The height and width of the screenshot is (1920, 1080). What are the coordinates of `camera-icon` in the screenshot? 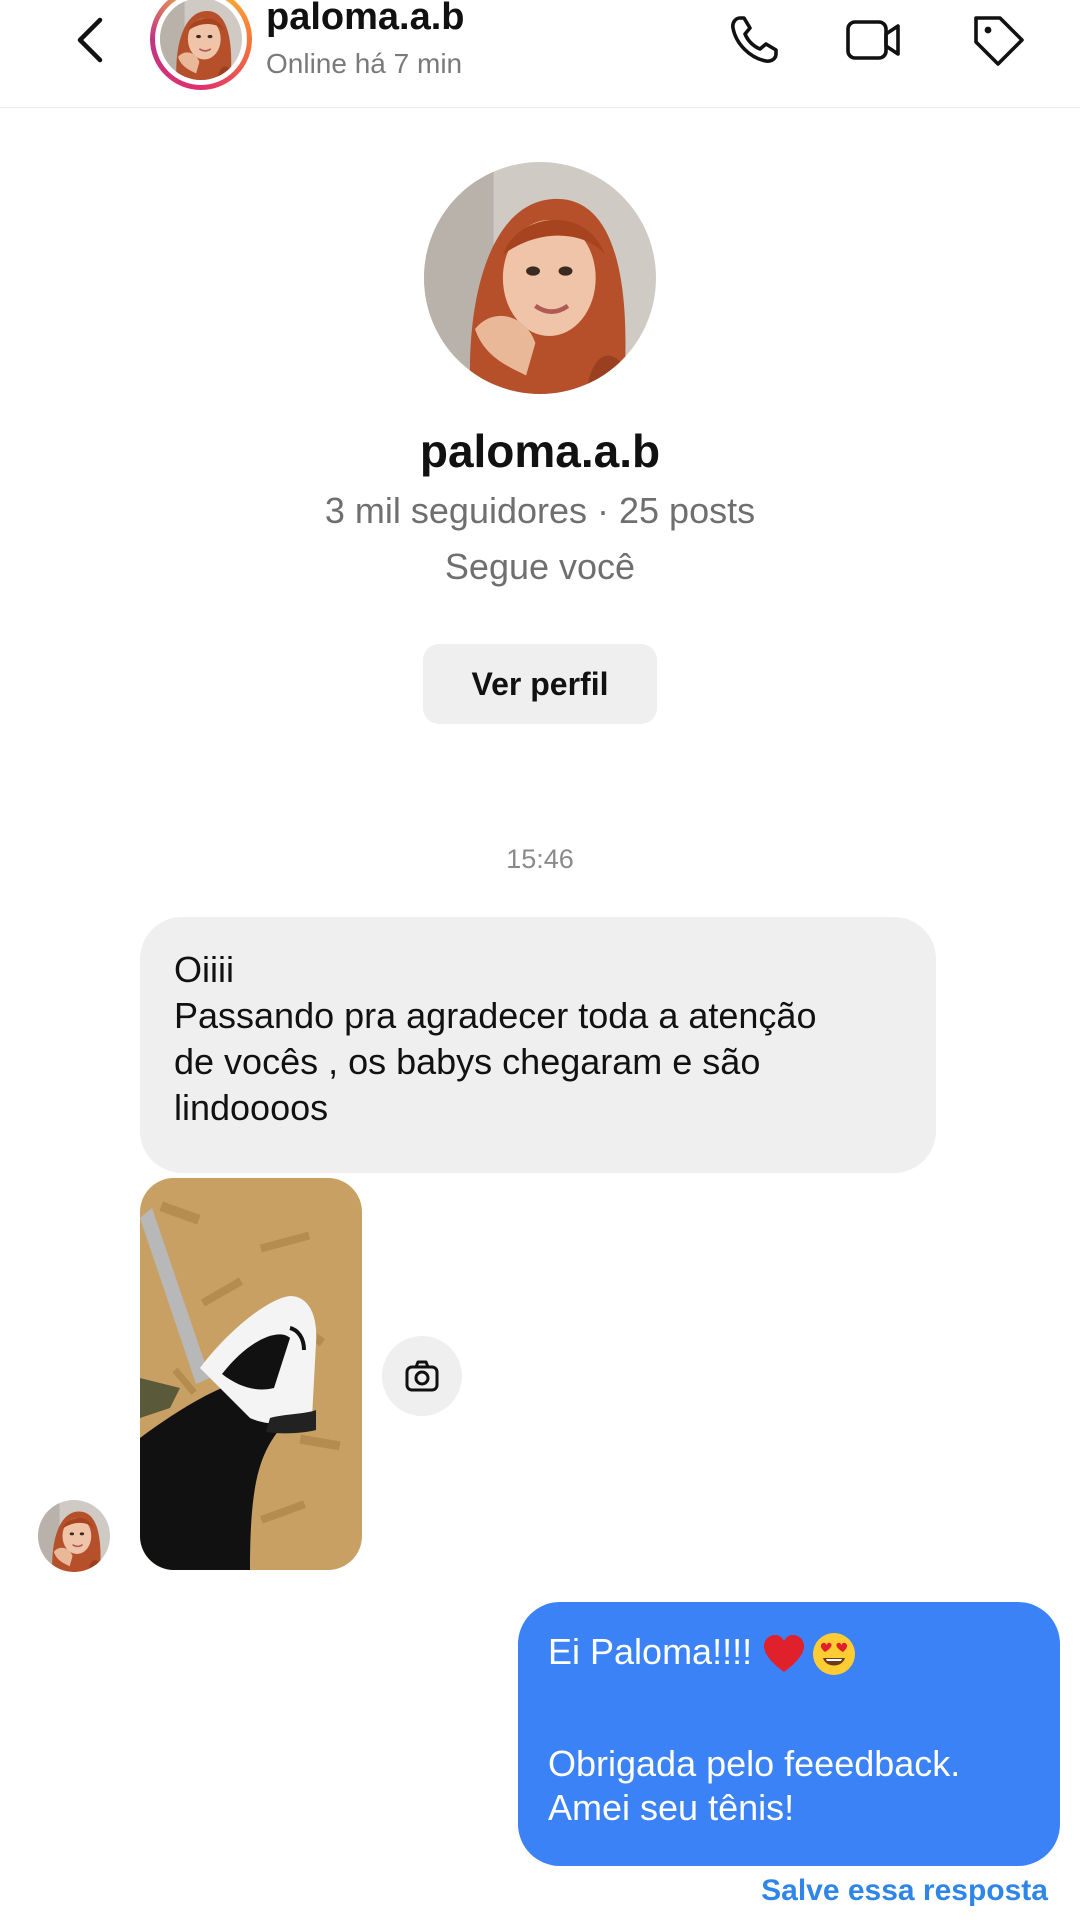 It's located at (422, 1376).